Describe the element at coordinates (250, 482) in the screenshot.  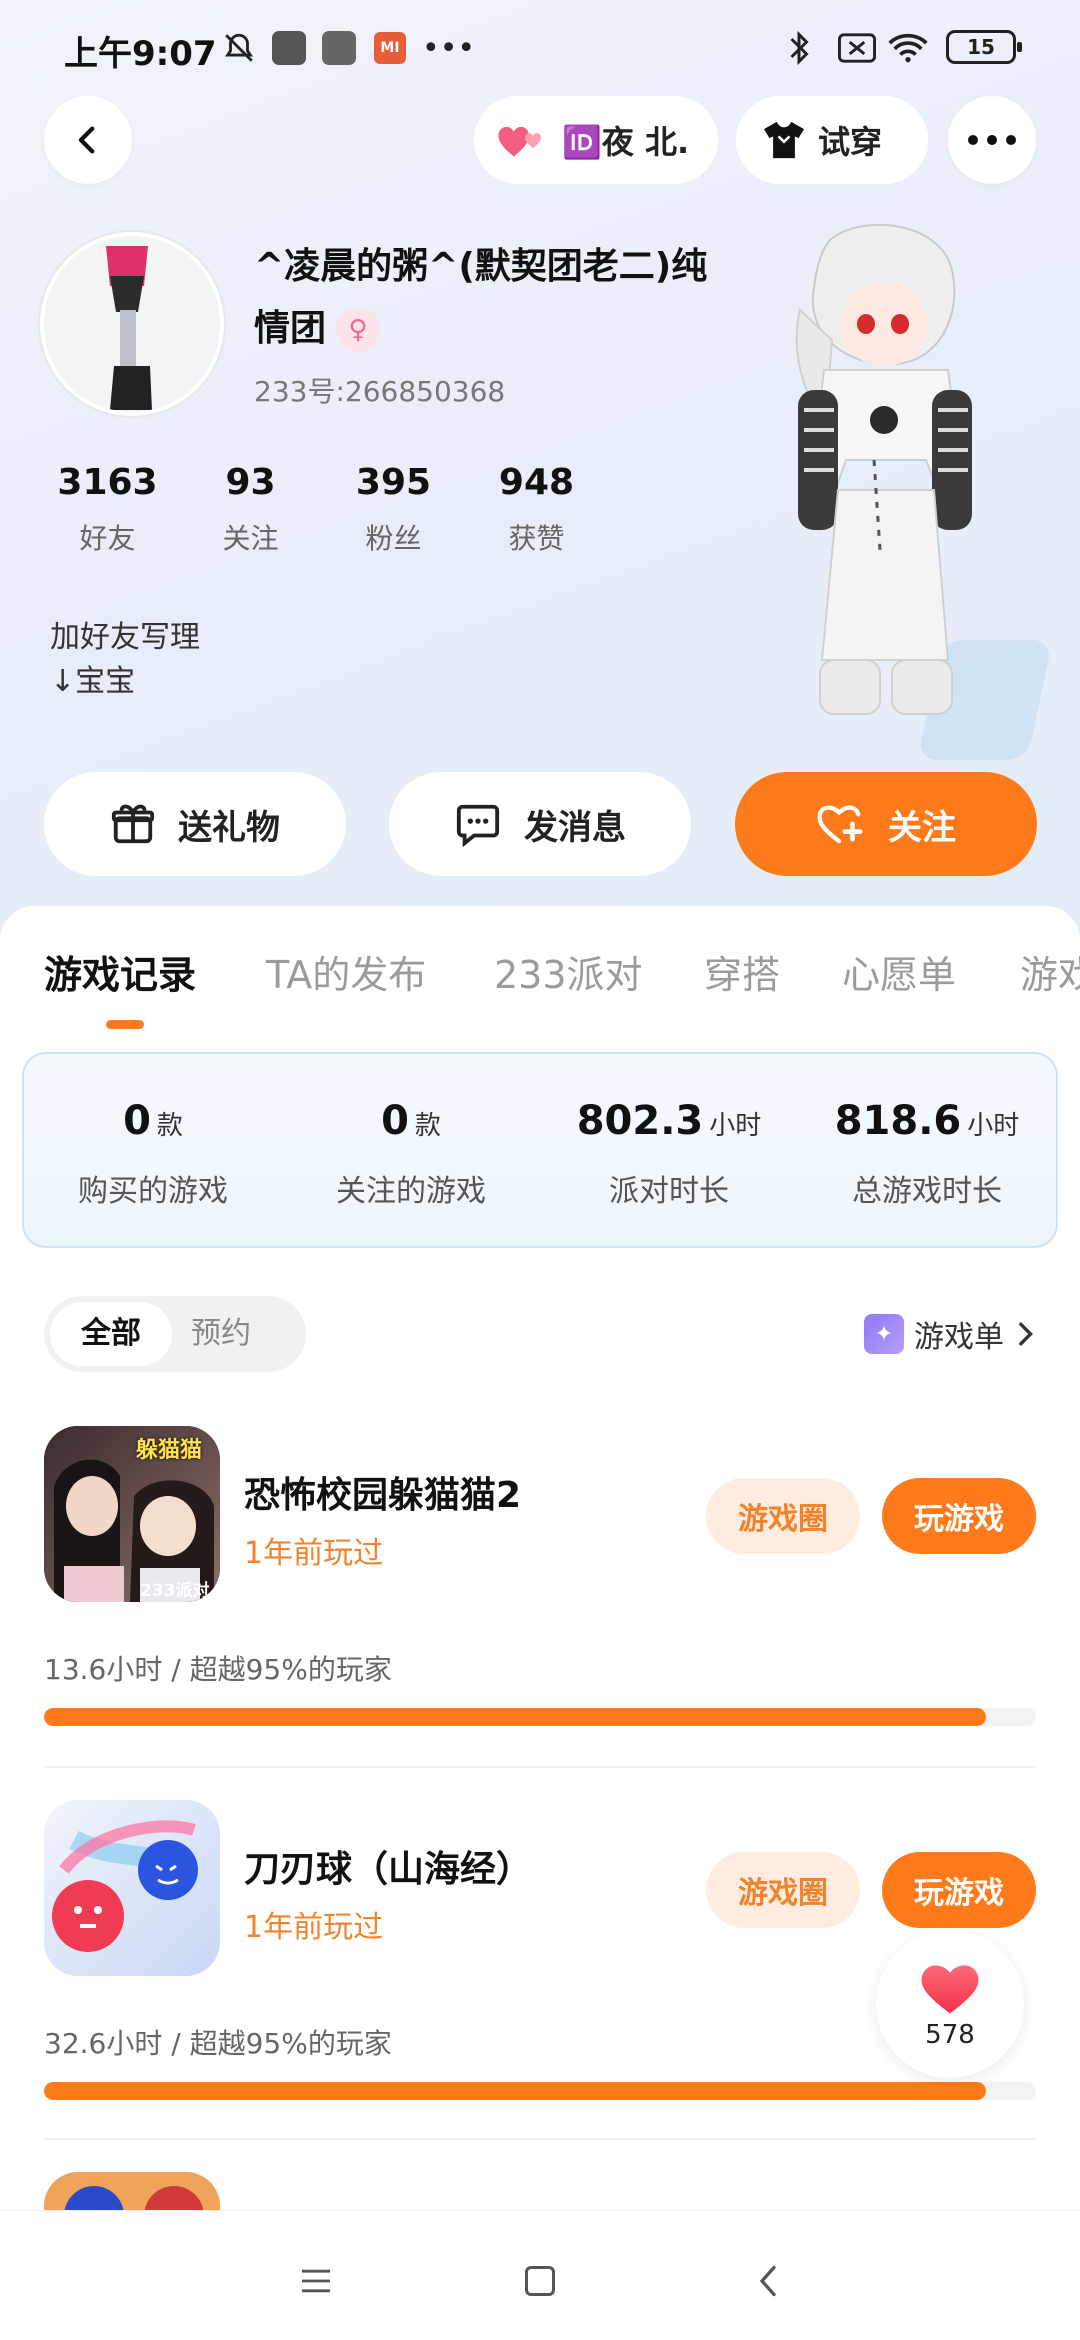
I see `stat-value: 93` at that location.